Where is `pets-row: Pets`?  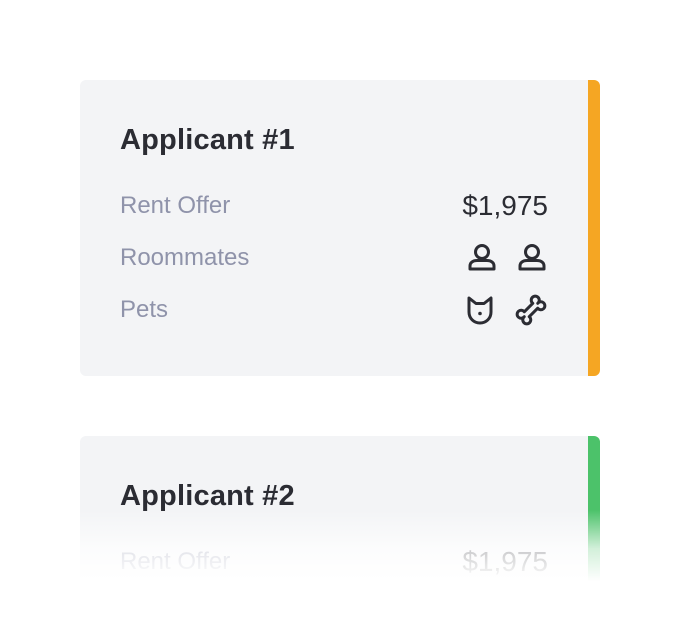
pets-row: Pets is located at coordinates (334, 310).